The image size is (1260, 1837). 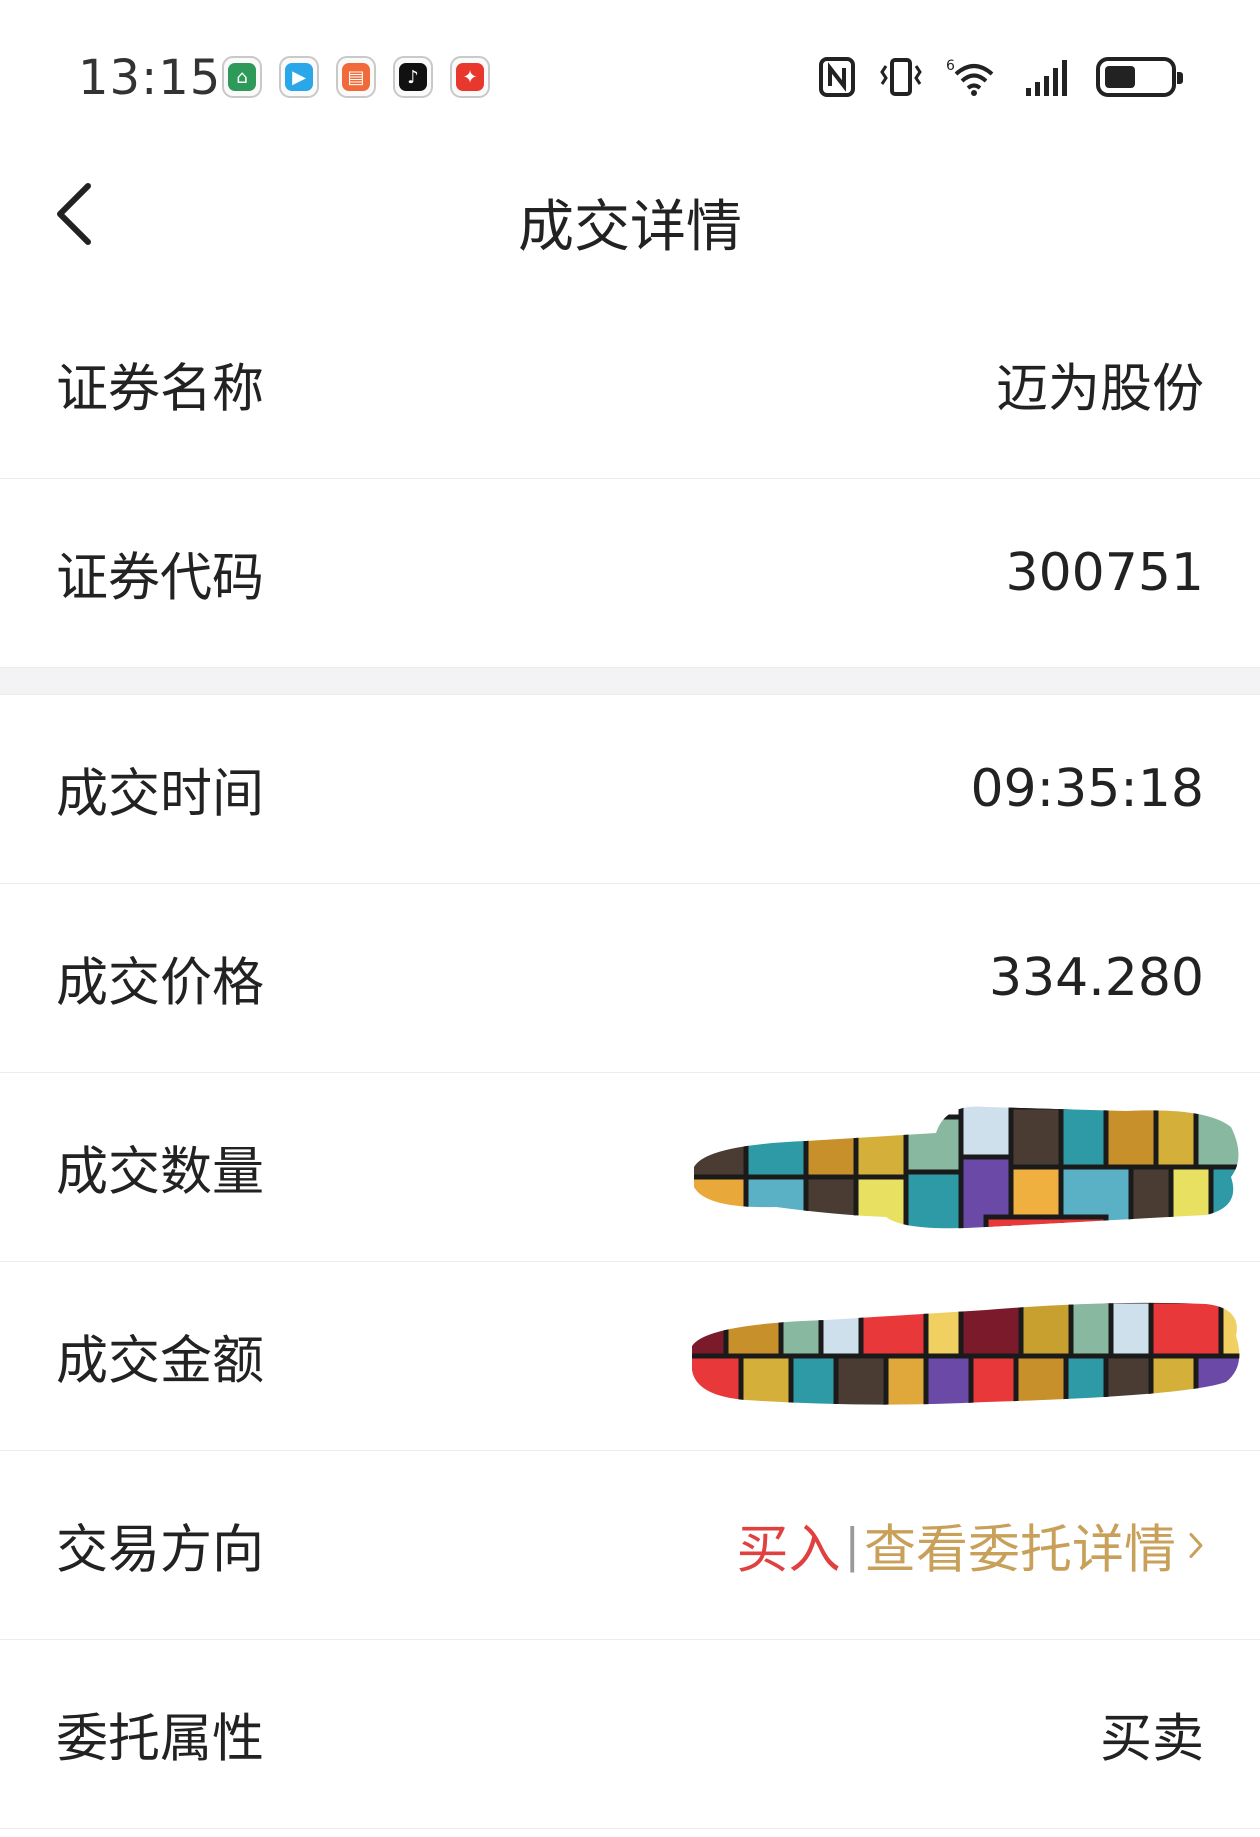 What do you see at coordinates (1139, 77) in the screenshot?
I see `battery-icon` at bounding box center [1139, 77].